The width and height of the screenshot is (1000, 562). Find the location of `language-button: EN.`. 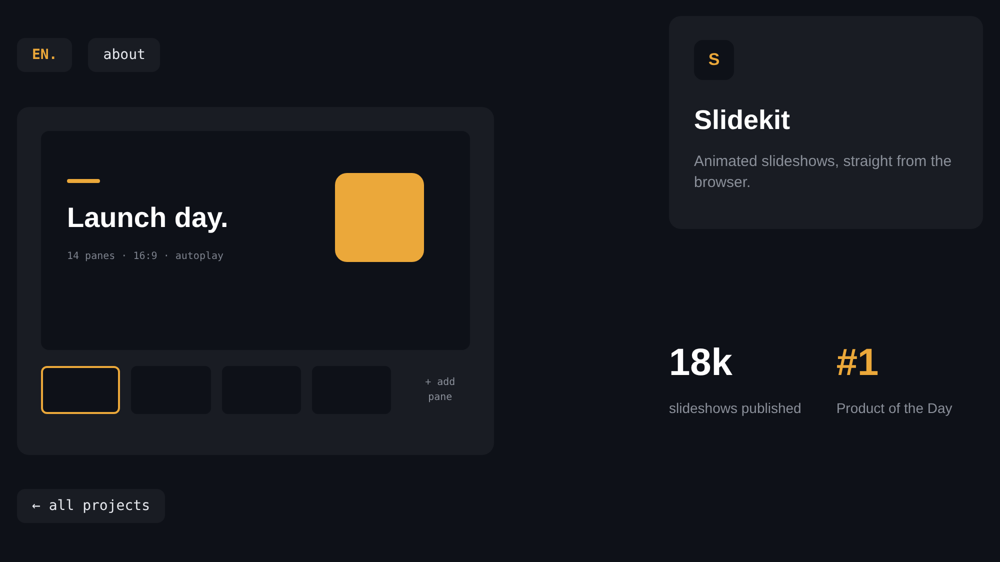

language-button: EN. is located at coordinates (44, 55).